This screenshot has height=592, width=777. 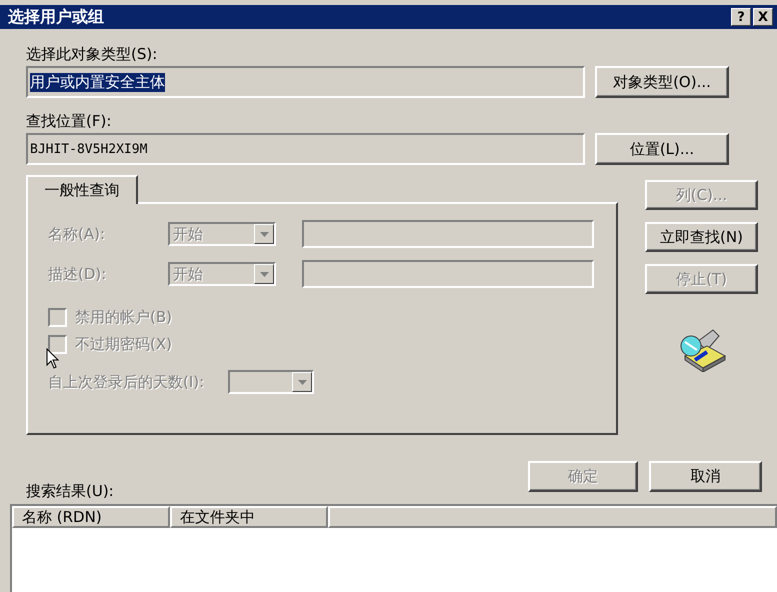 What do you see at coordinates (69, 121) in the screenshot?
I see `field-label: 查找位置(F):` at bounding box center [69, 121].